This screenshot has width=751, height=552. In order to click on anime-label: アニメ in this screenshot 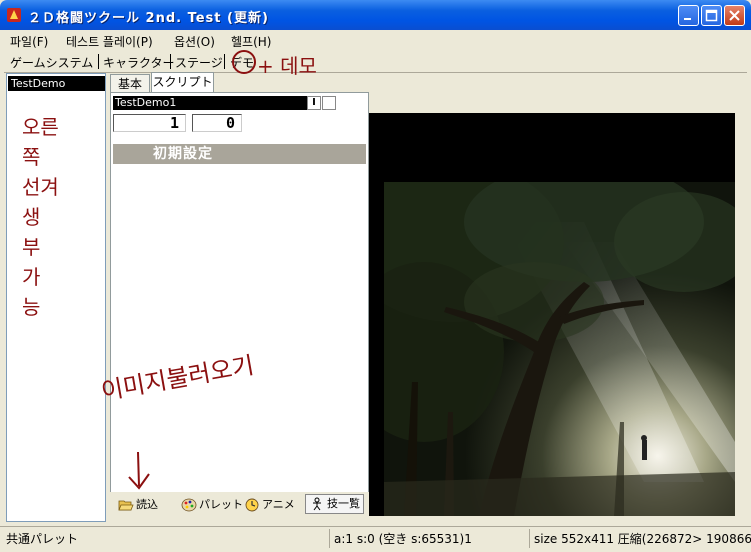, I will do `click(278, 504)`.